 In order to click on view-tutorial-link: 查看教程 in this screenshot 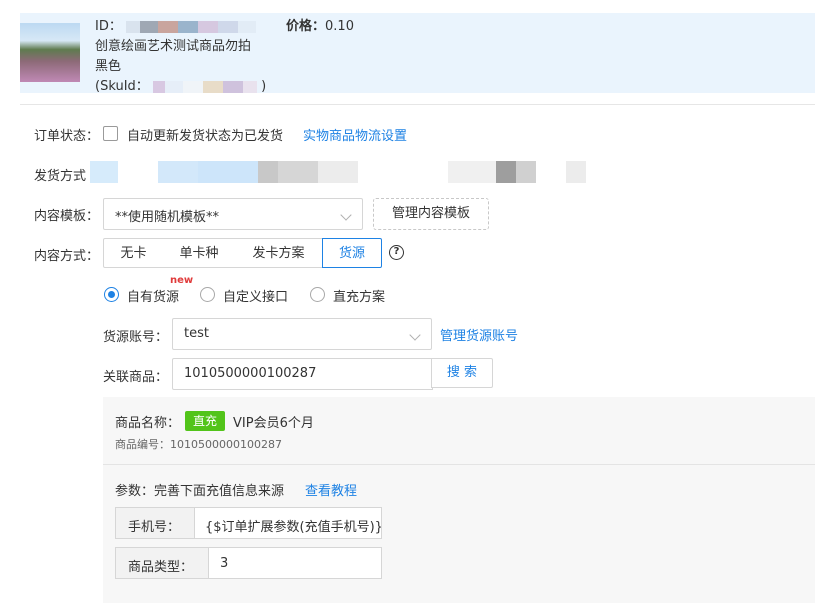, I will do `click(331, 489)`.